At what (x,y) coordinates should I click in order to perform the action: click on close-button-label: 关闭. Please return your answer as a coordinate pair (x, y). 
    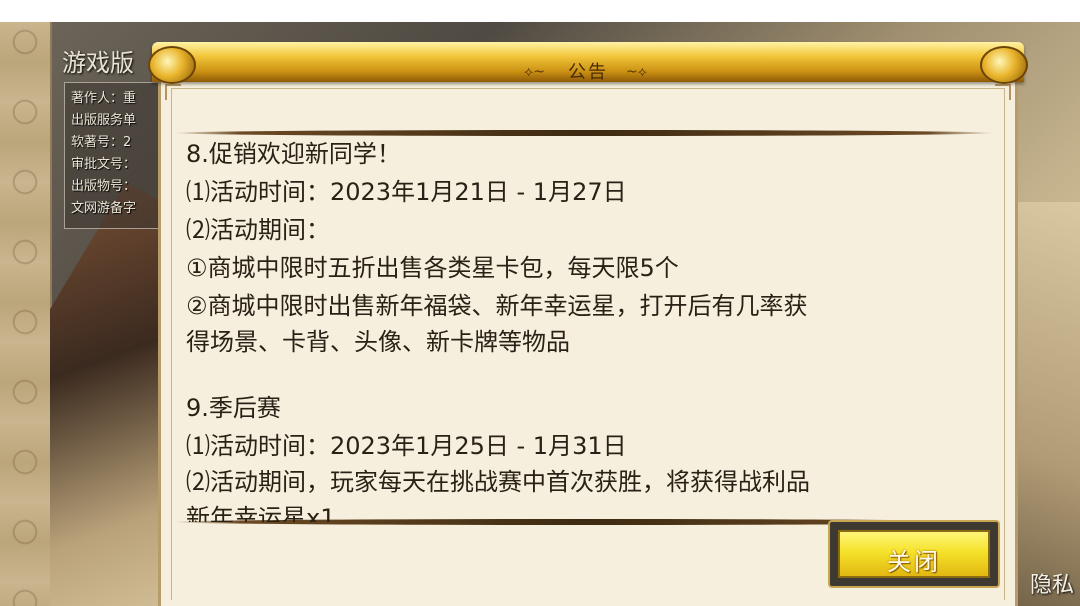
    Looking at the image, I should click on (914, 562).